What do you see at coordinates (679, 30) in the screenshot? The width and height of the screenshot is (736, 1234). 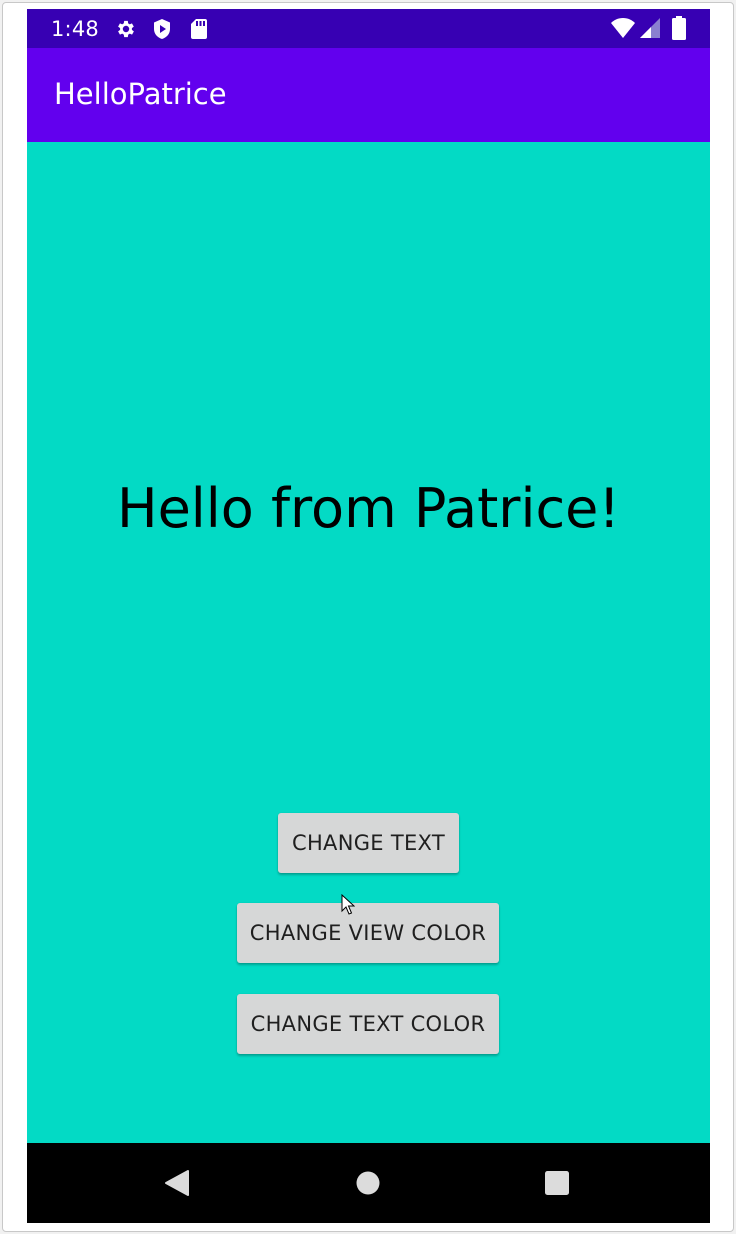 I see `battery-icon` at bounding box center [679, 30].